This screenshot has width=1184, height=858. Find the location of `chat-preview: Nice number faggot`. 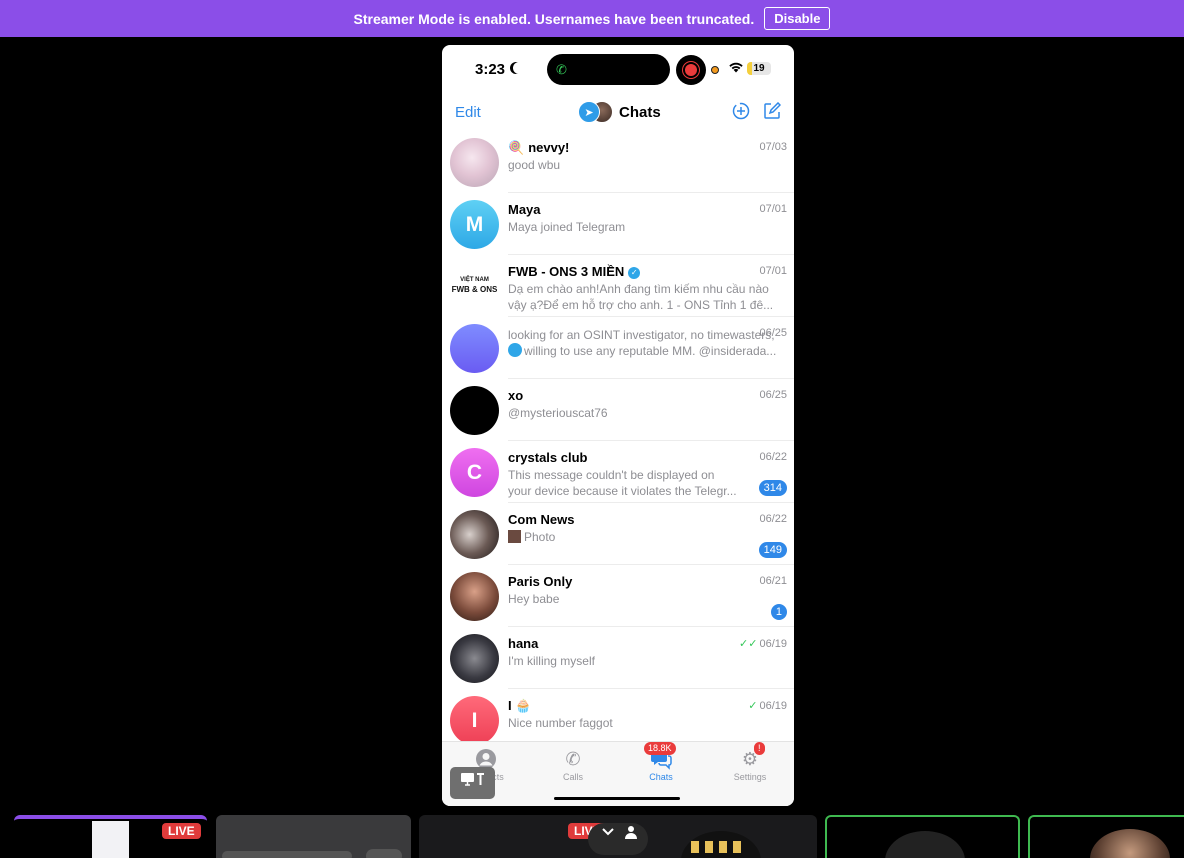

chat-preview: Nice number faggot is located at coordinates (560, 723).